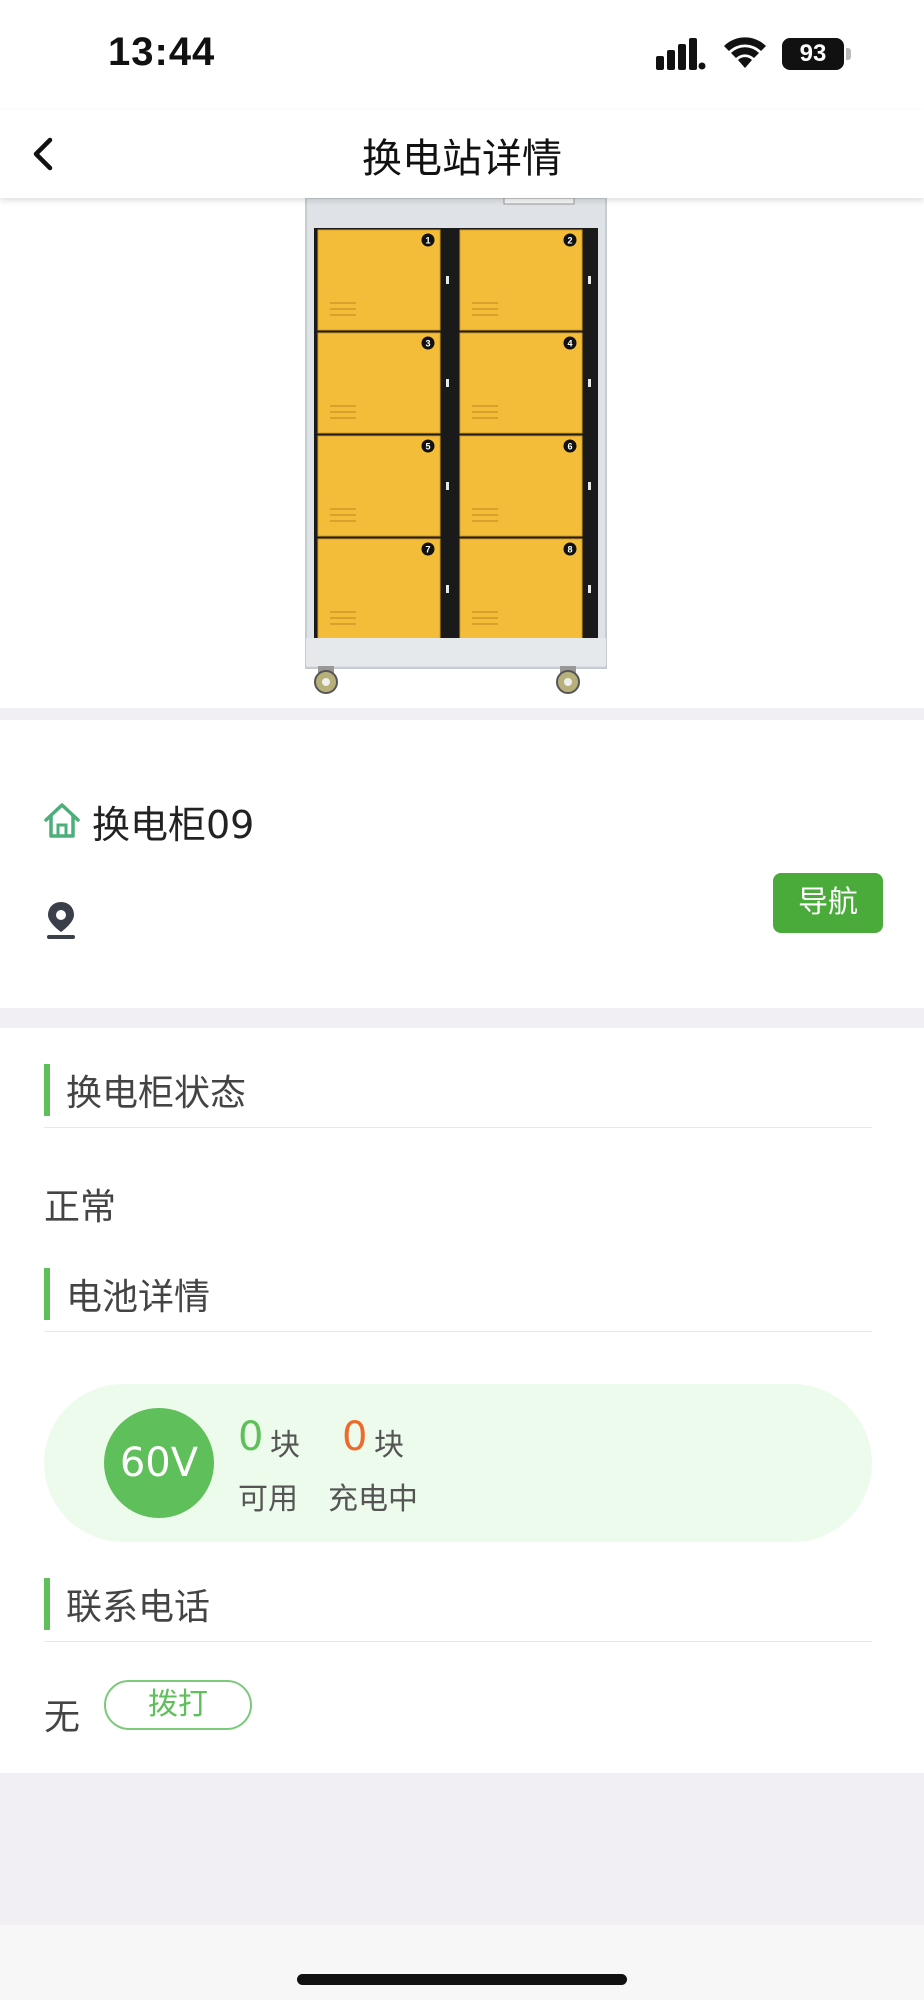 This screenshot has height=2000, width=924. Describe the element at coordinates (61, 920) in the screenshot. I see `location-pin-icon` at that location.